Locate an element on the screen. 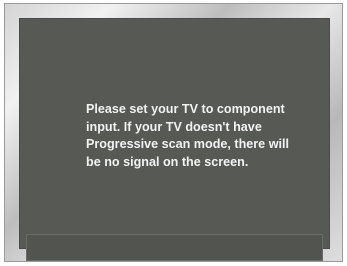  osd-status-bar is located at coordinates (174, 247).